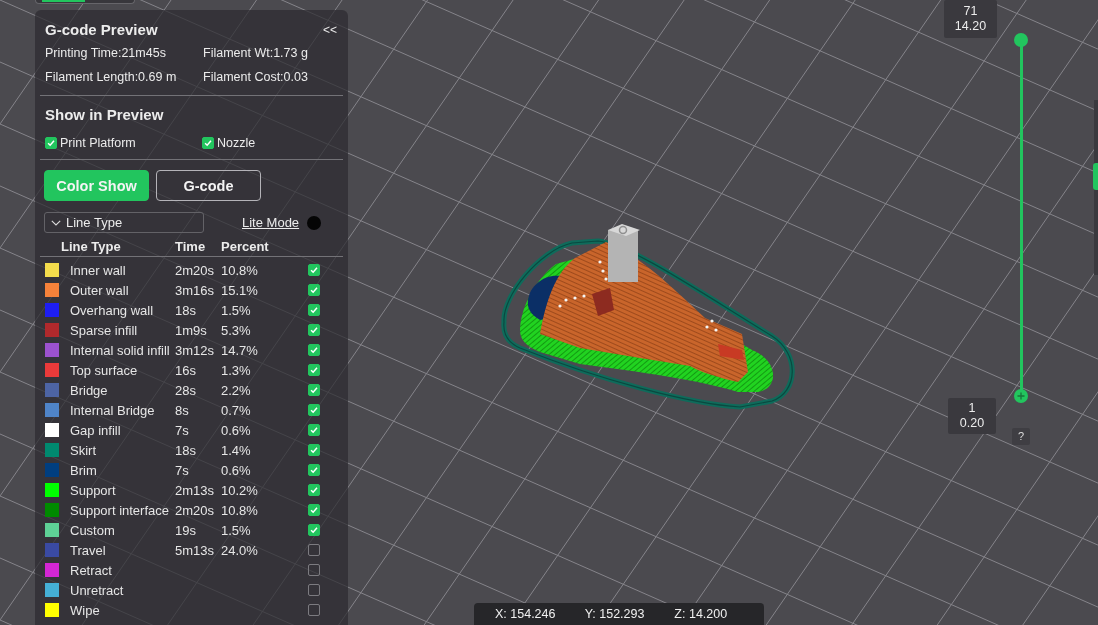 This screenshot has height=625, width=1098. What do you see at coordinates (190, 247) in the screenshot?
I see `column-header: Time` at bounding box center [190, 247].